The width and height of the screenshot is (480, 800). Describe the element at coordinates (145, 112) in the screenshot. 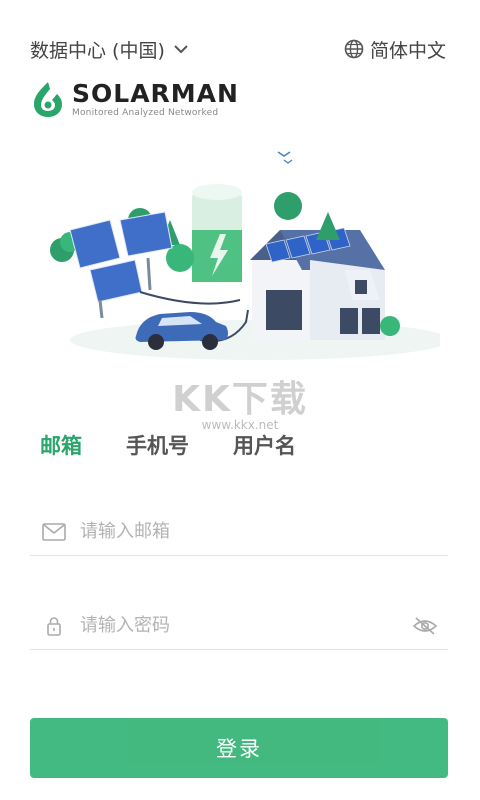

I see `brand-tagline: Monitored Analyzed Networked` at that location.